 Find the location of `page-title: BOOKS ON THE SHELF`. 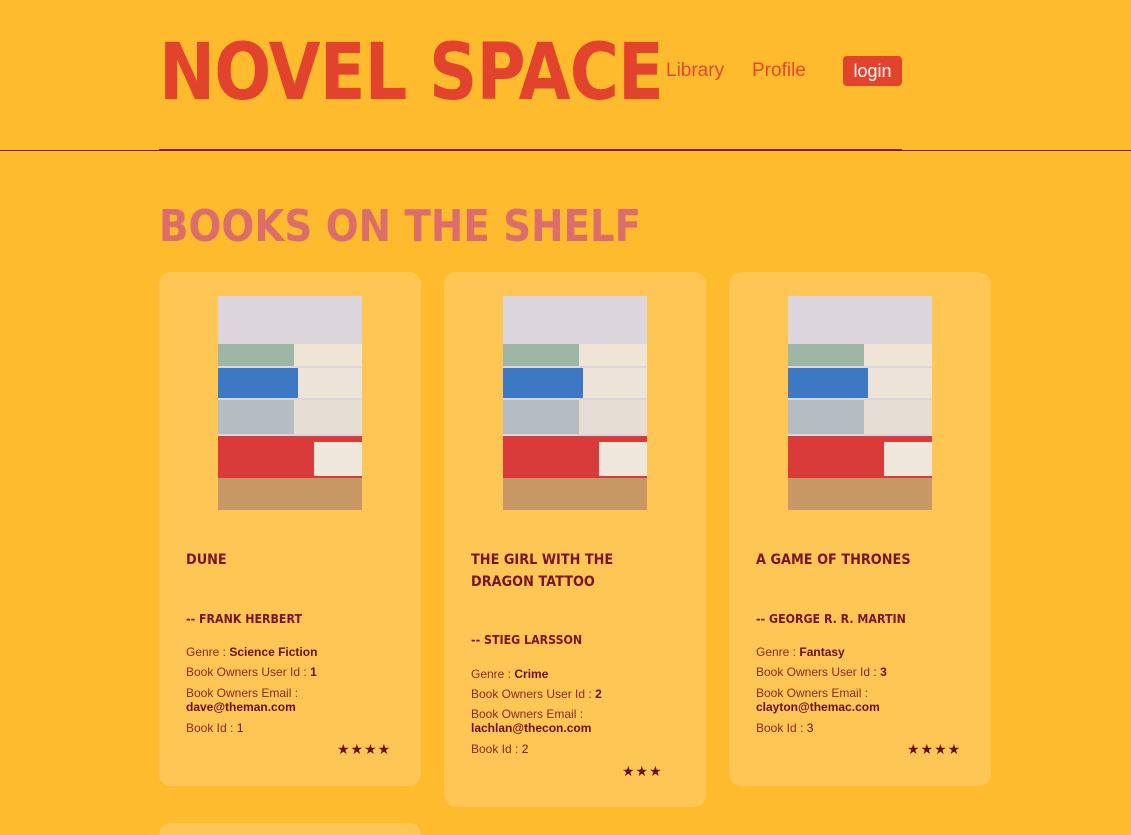

page-title: BOOKS ON THE SHELF is located at coordinates (400, 226).